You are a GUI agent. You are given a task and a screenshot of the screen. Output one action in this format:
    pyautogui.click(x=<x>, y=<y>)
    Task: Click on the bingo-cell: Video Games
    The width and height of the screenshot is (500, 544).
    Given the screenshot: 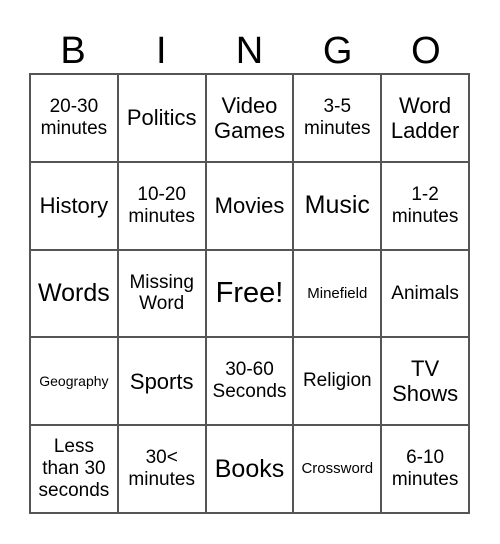 What is the action you would take?
    pyautogui.click(x=249, y=118)
    